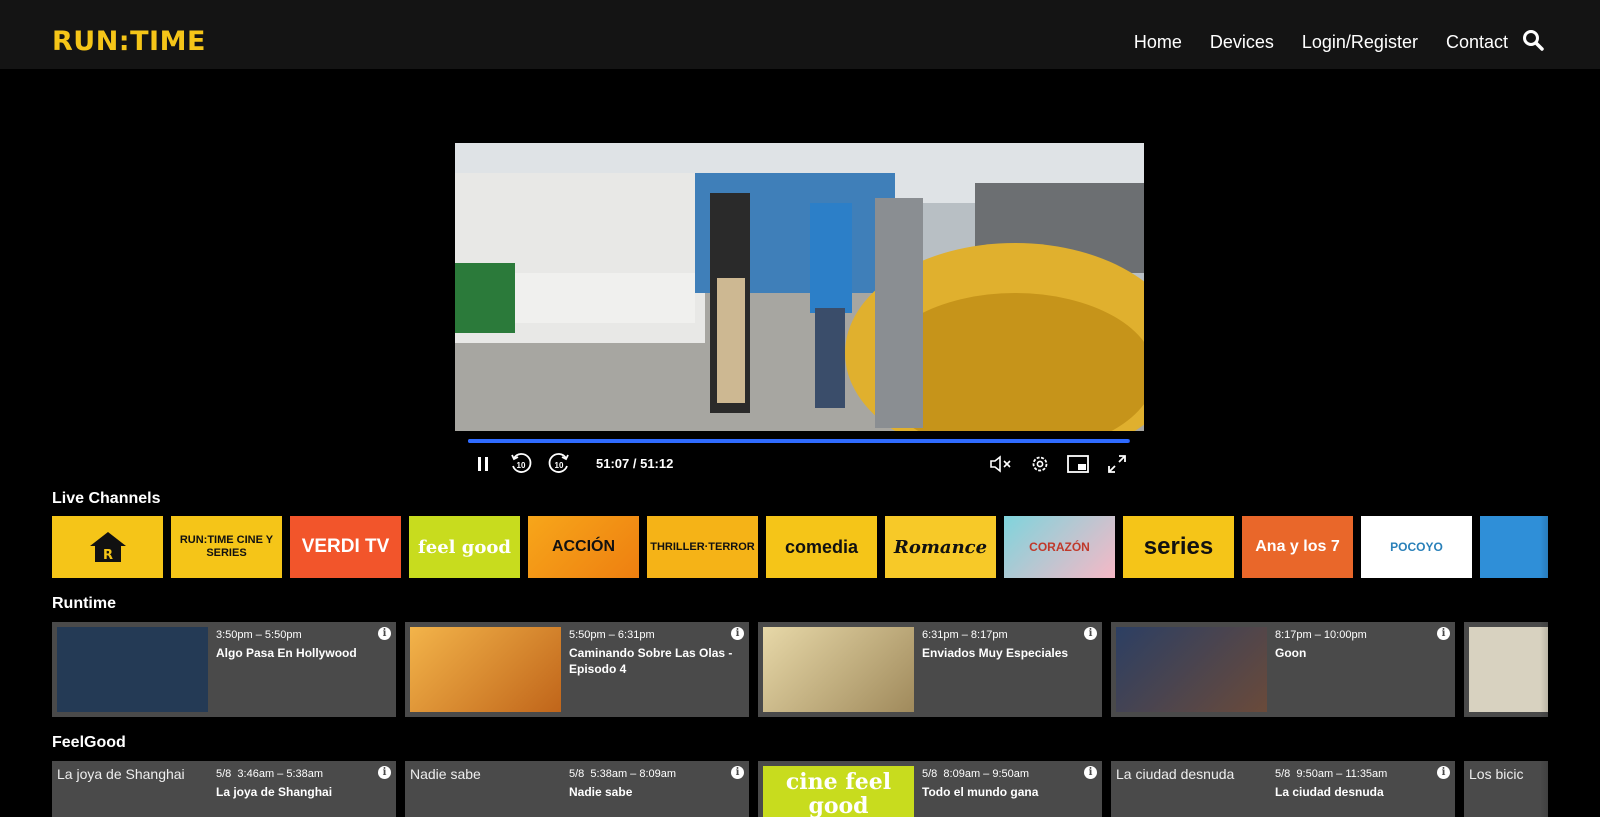  Describe the element at coordinates (483, 464) in the screenshot. I see `pause-icon` at that location.